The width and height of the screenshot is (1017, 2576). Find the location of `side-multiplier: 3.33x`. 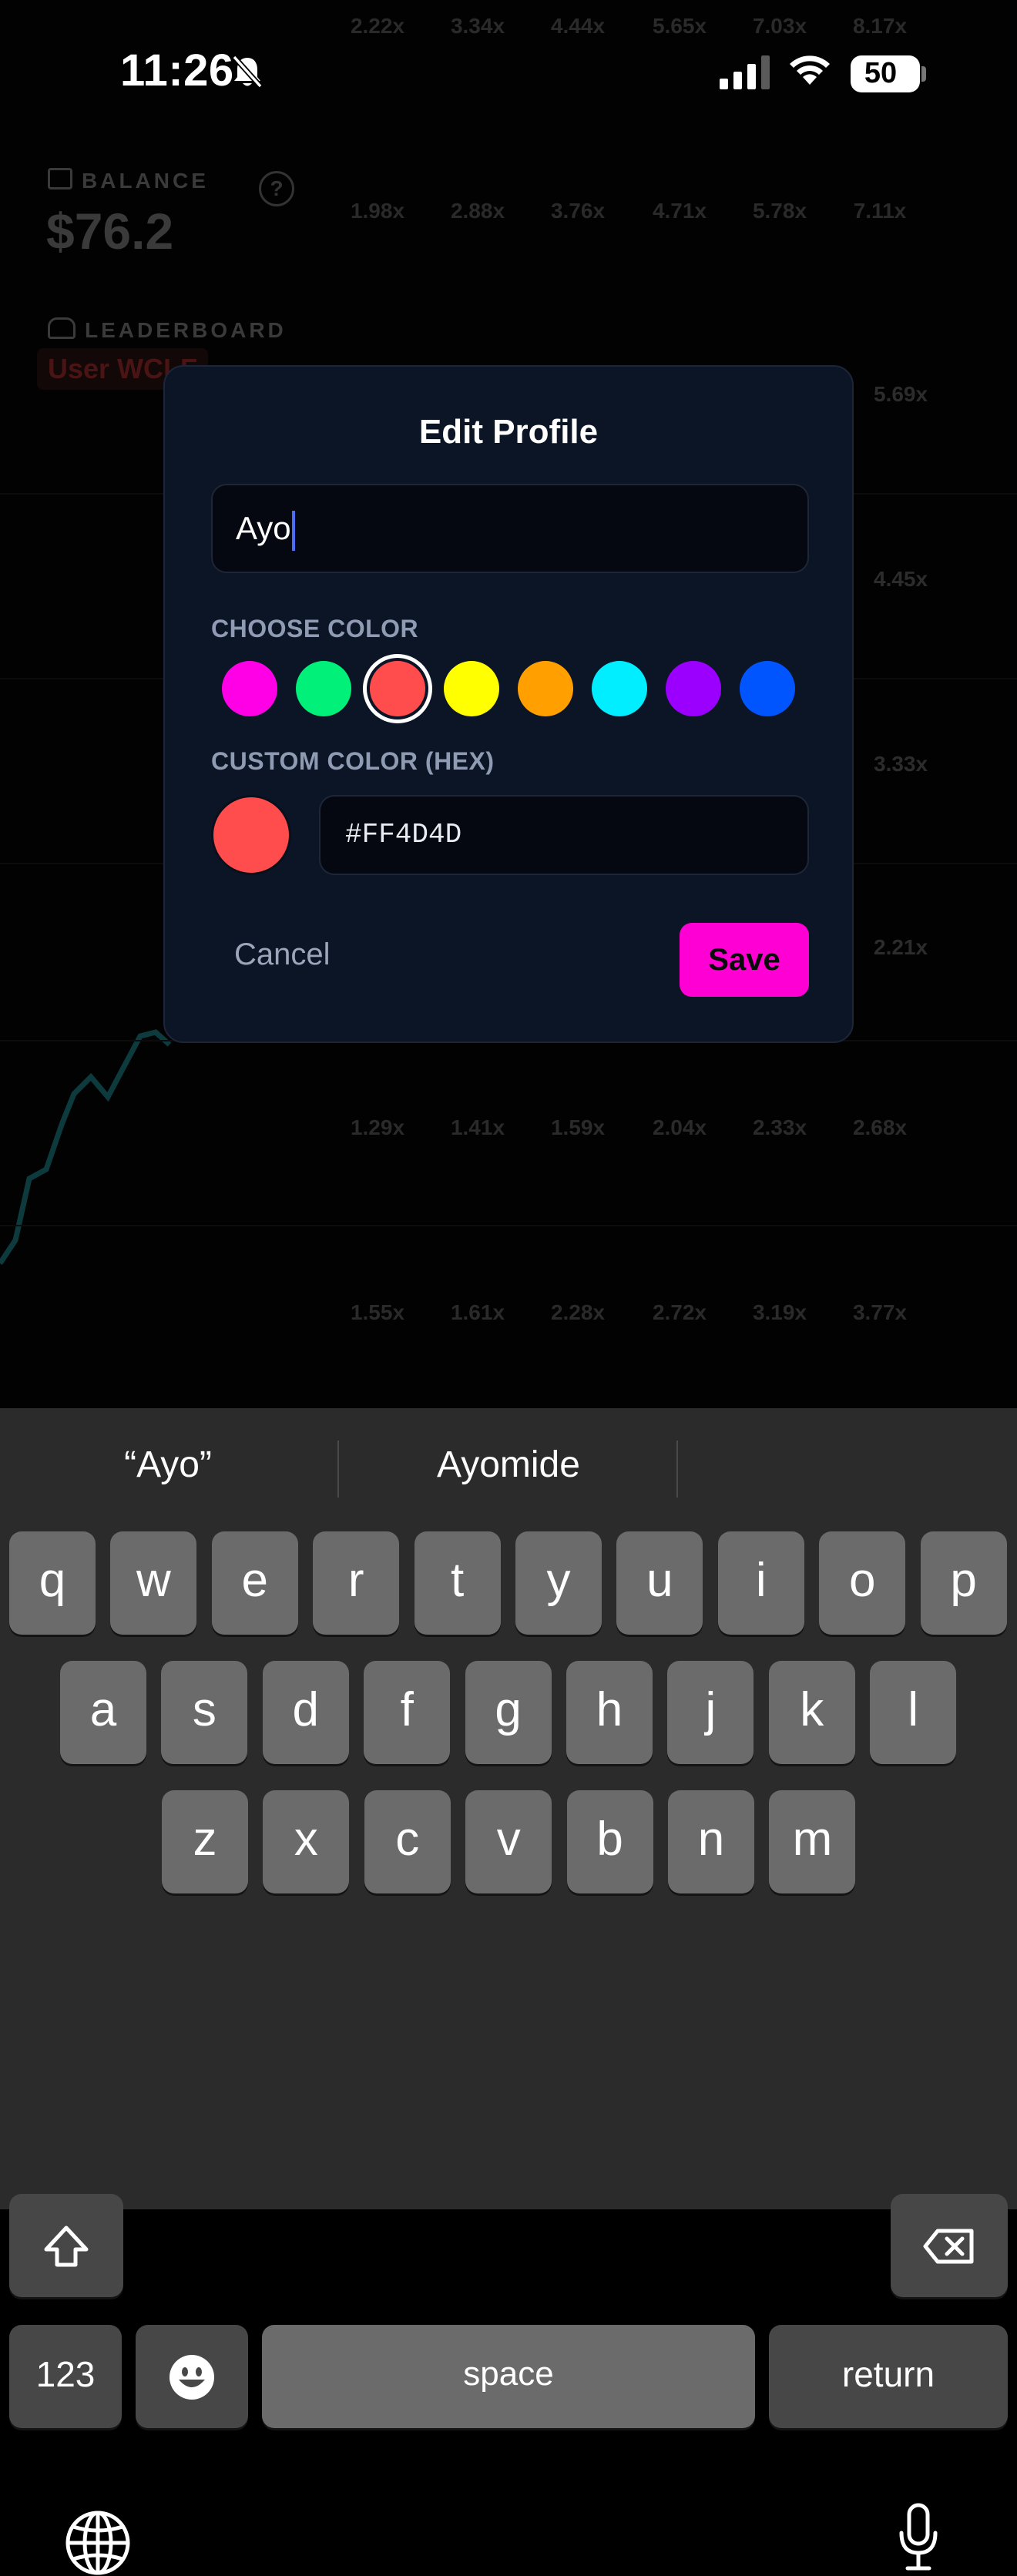

side-multiplier: 3.33x is located at coordinates (901, 764).